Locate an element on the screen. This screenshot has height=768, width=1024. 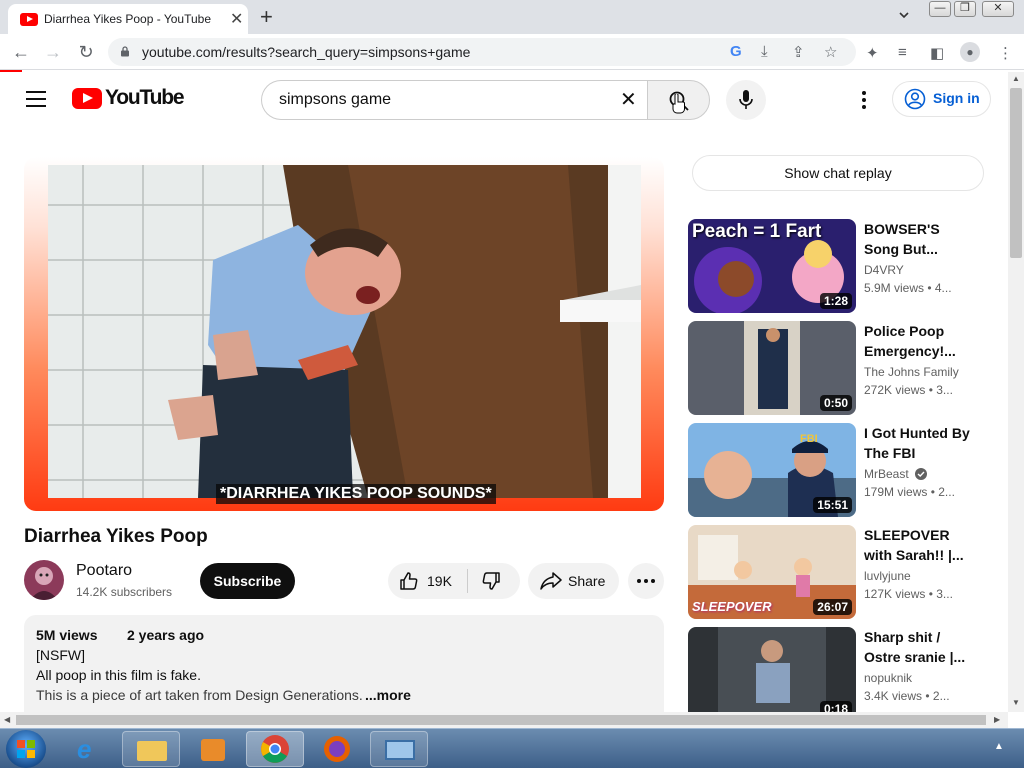
video-thumbnail: FBI 15:51 is located at coordinates (772, 470).